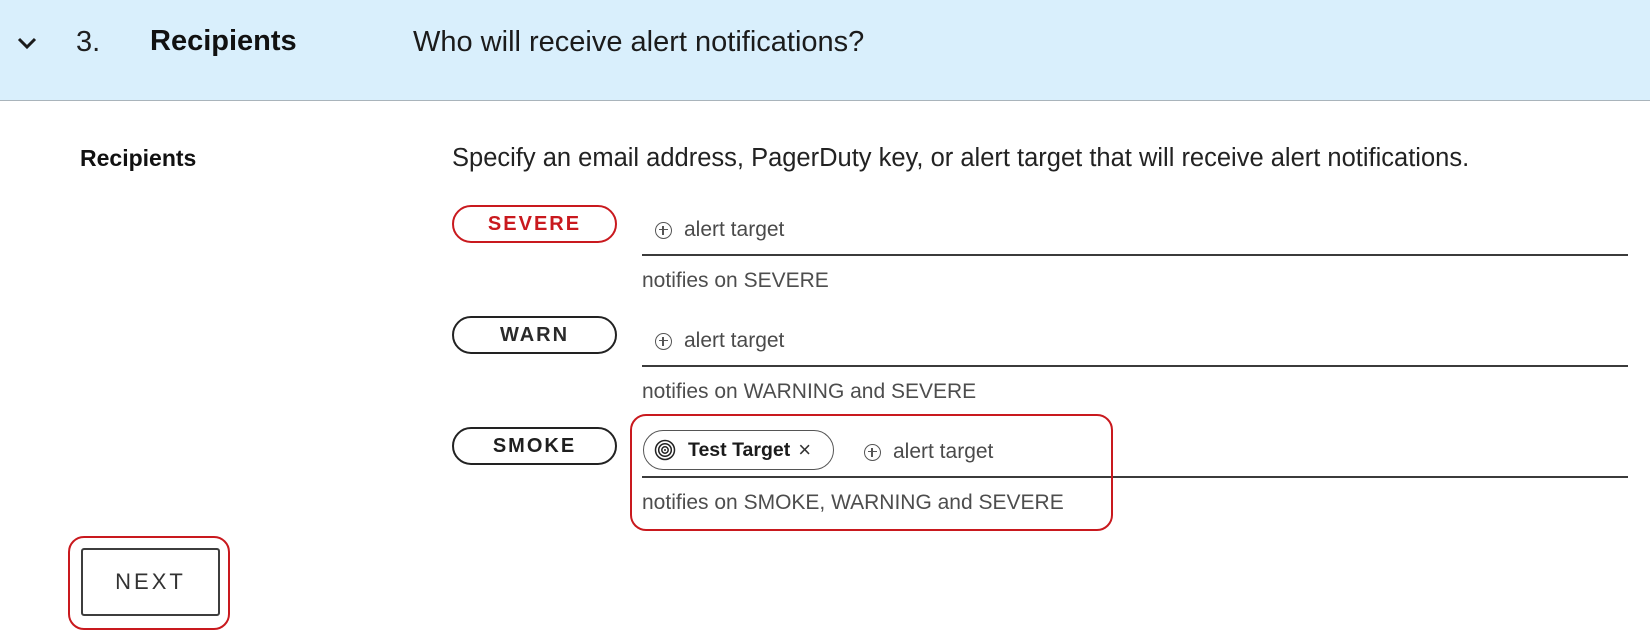 This screenshot has width=1650, height=640. I want to click on severe-hint: notifies on SEVERE, so click(735, 280).